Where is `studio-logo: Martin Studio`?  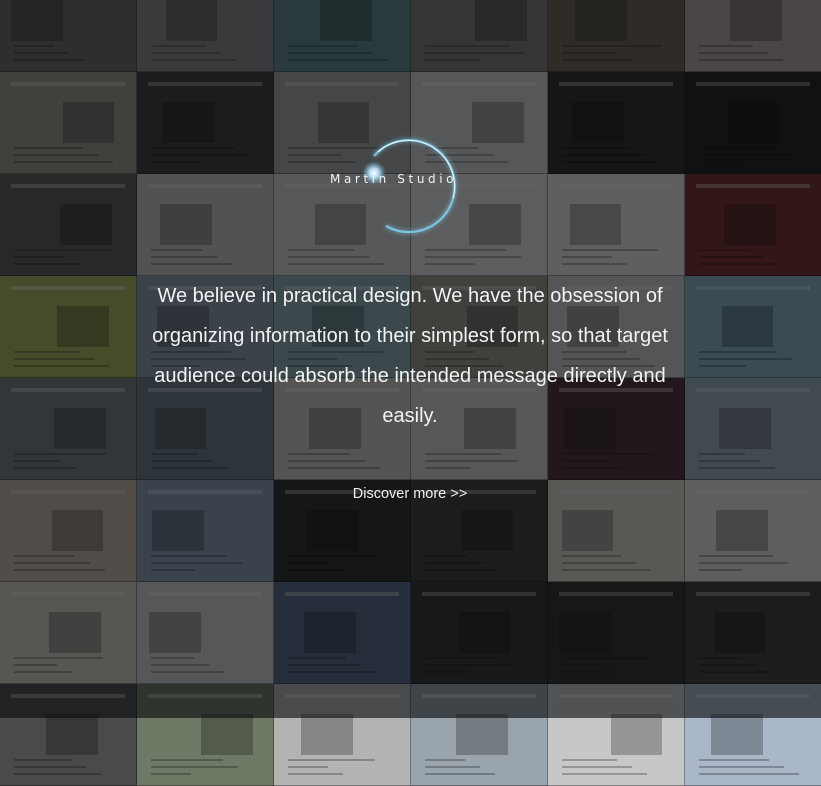 studio-logo: Martin Studio is located at coordinates (398, 183).